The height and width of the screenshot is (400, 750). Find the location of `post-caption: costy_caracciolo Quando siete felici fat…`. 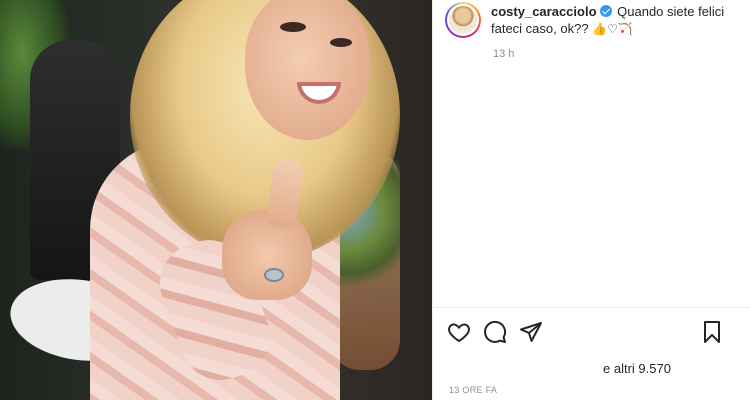

post-caption: costy_caracciolo Quando siete felici fat… is located at coordinates (595, 20).